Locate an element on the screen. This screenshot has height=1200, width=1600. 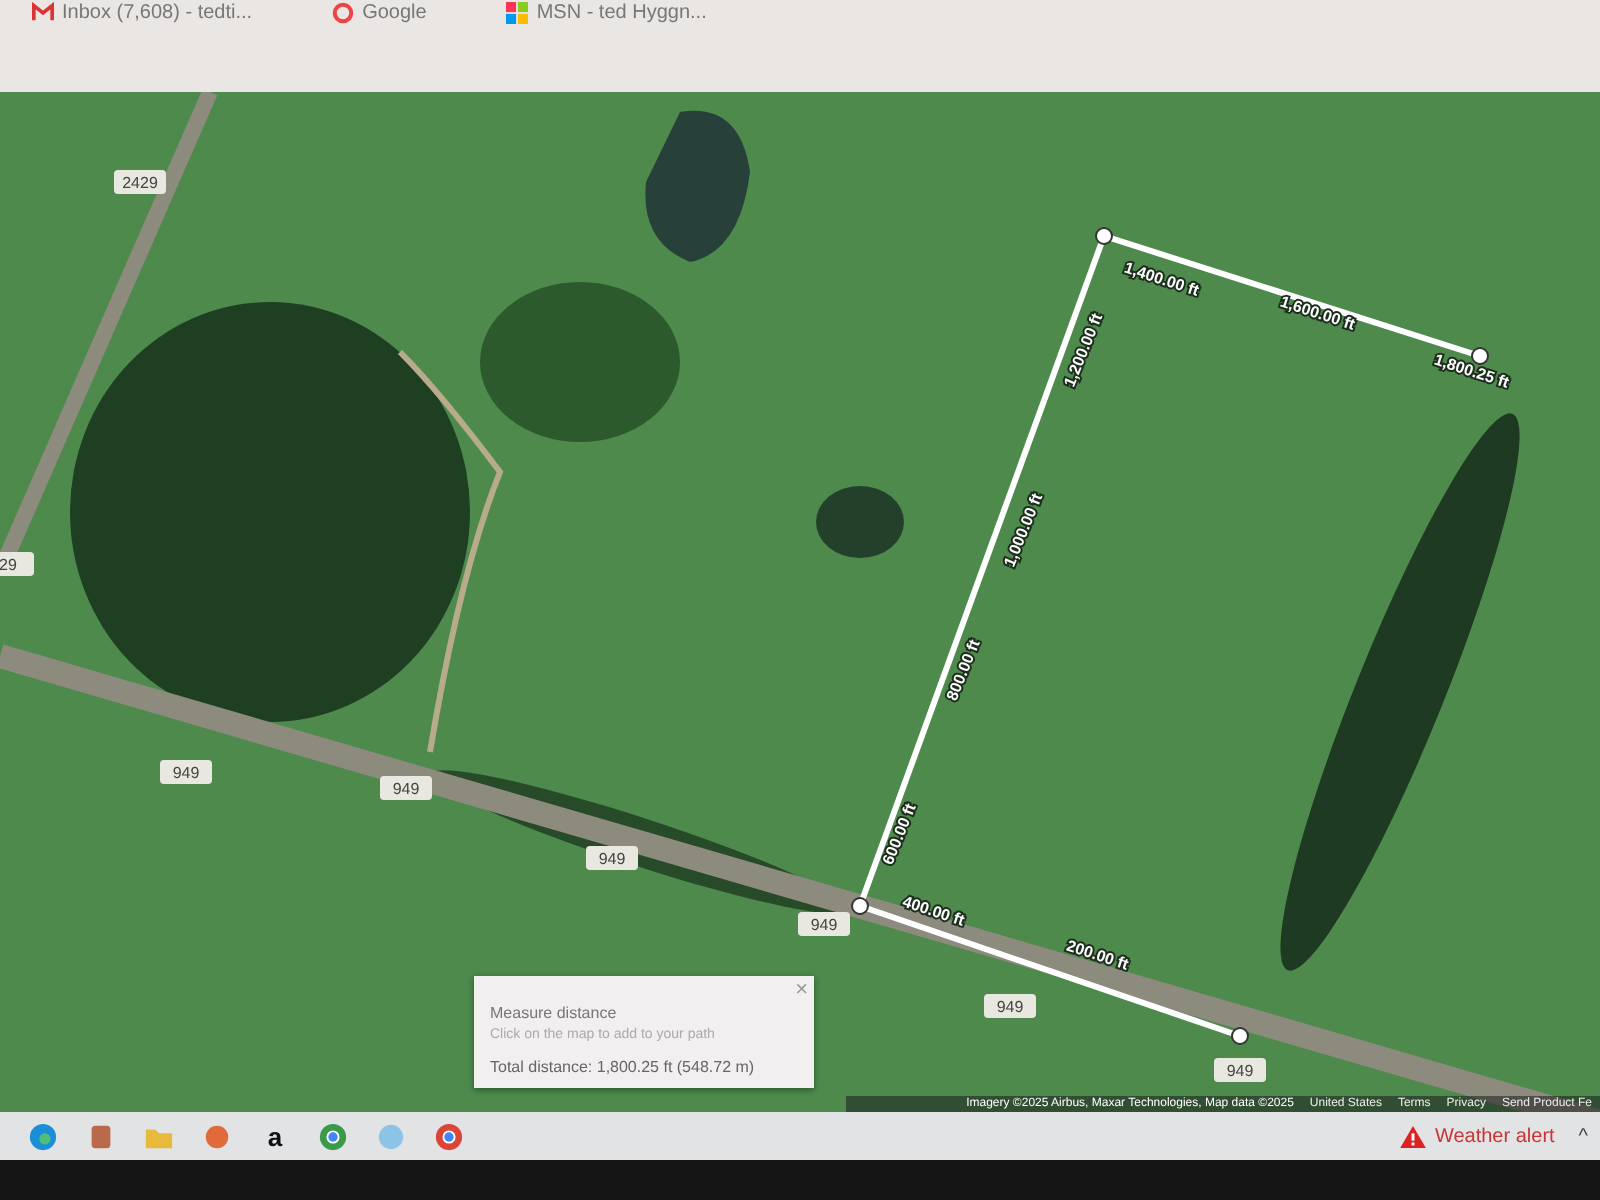
weather-alert: Weather alert is located at coordinates (1477, 1136).